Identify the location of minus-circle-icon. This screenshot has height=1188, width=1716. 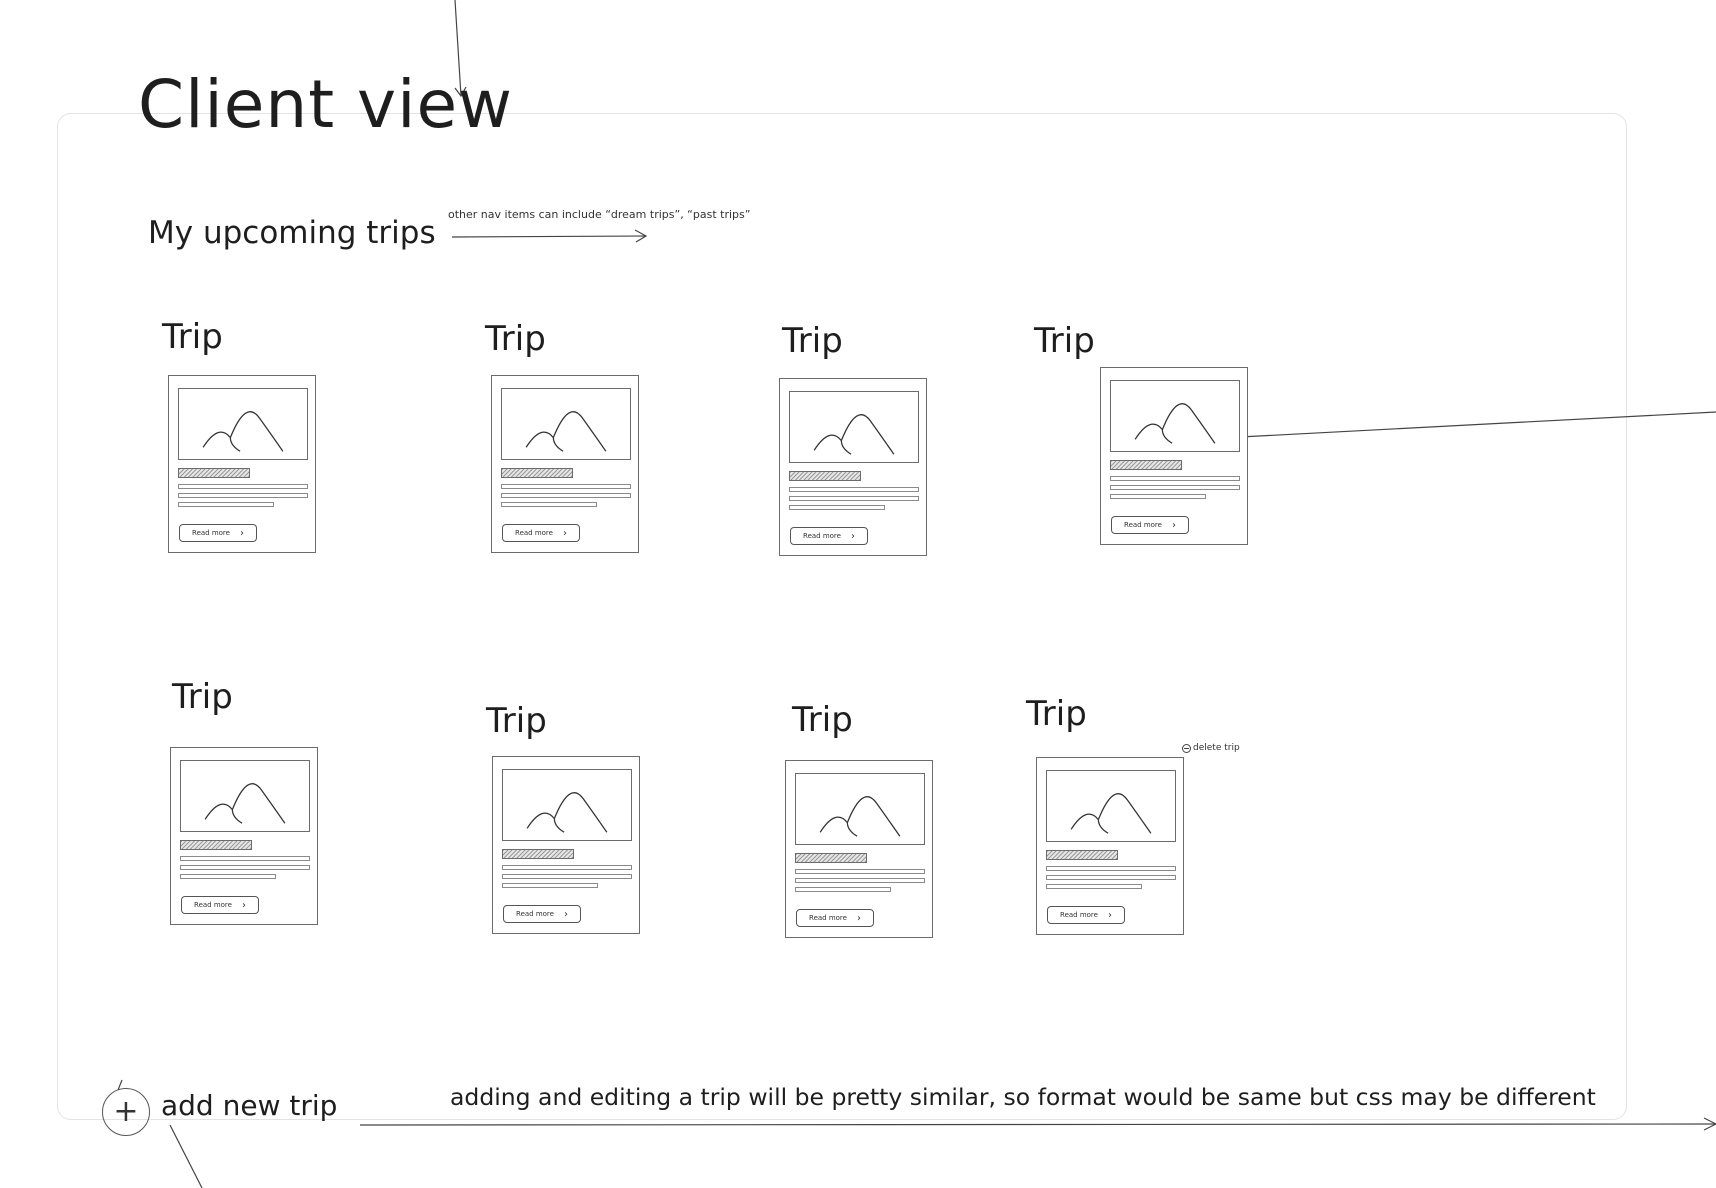
(1186, 748).